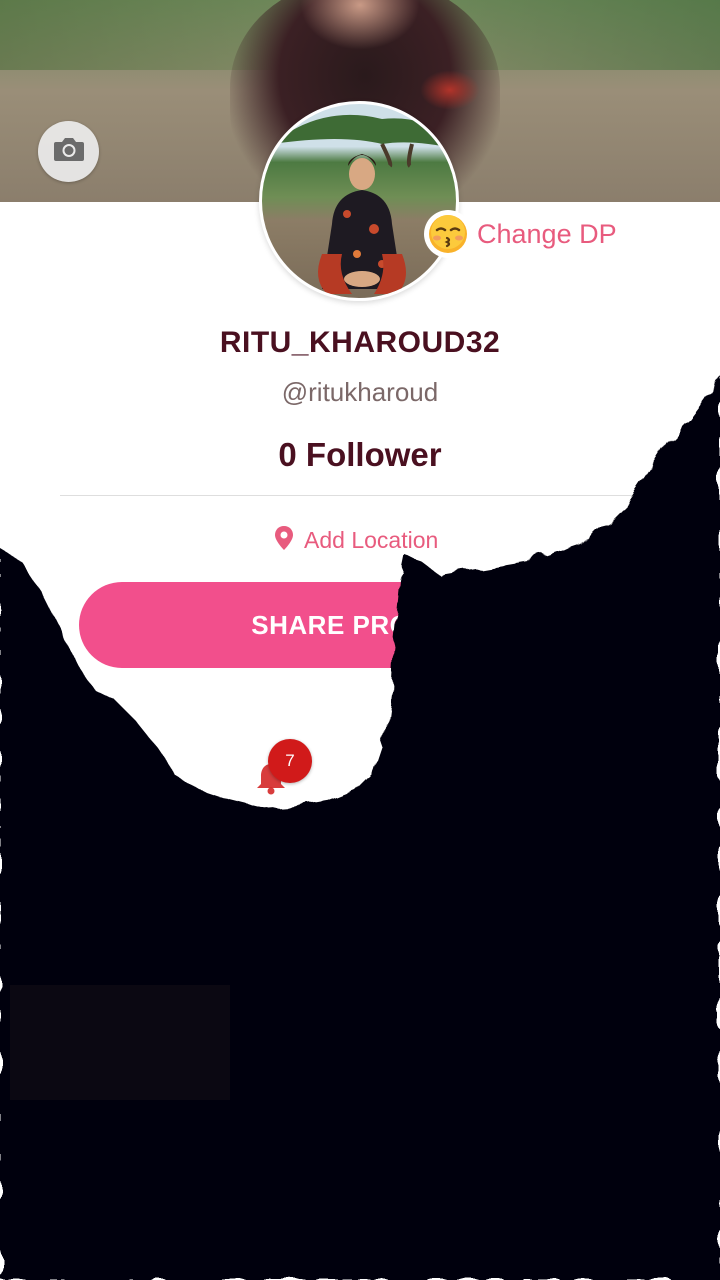 This screenshot has height=1280, width=720. Describe the element at coordinates (547, 233) in the screenshot. I see `change-dp-label: Change DP` at that location.